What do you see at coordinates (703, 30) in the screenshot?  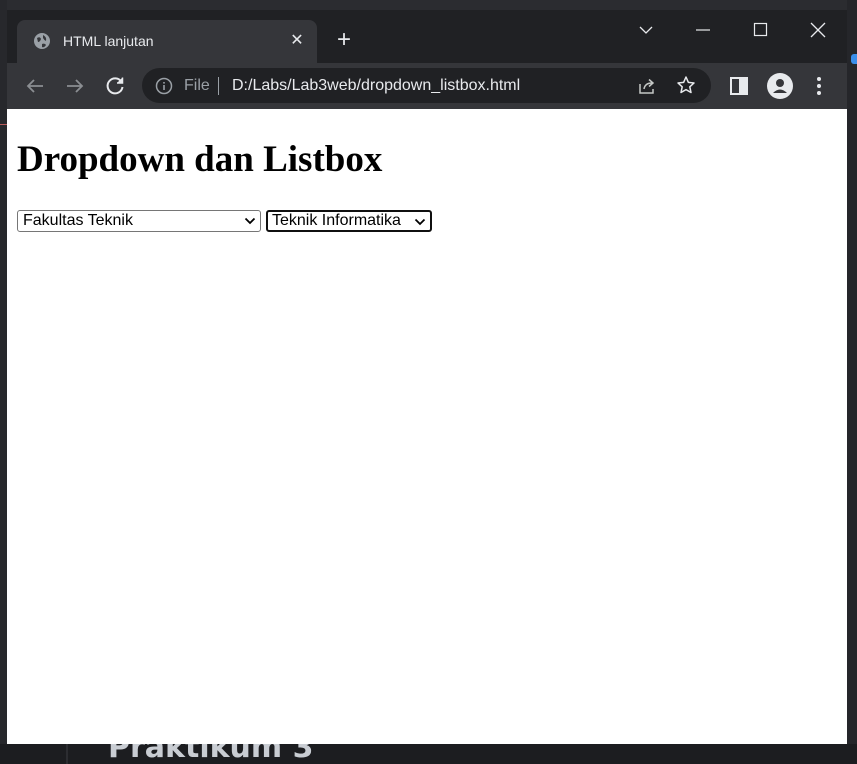 I see `minimize-icon` at bounding box center [703, 30].